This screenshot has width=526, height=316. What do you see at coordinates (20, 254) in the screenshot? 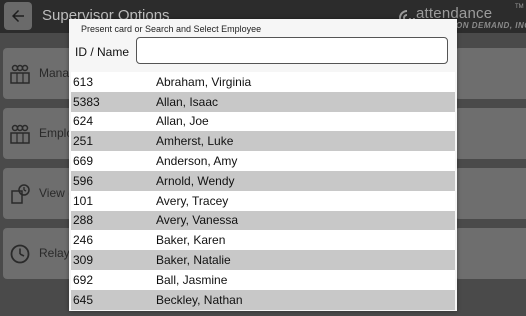
I see `clock-icon` at bounding box center [20, 254].